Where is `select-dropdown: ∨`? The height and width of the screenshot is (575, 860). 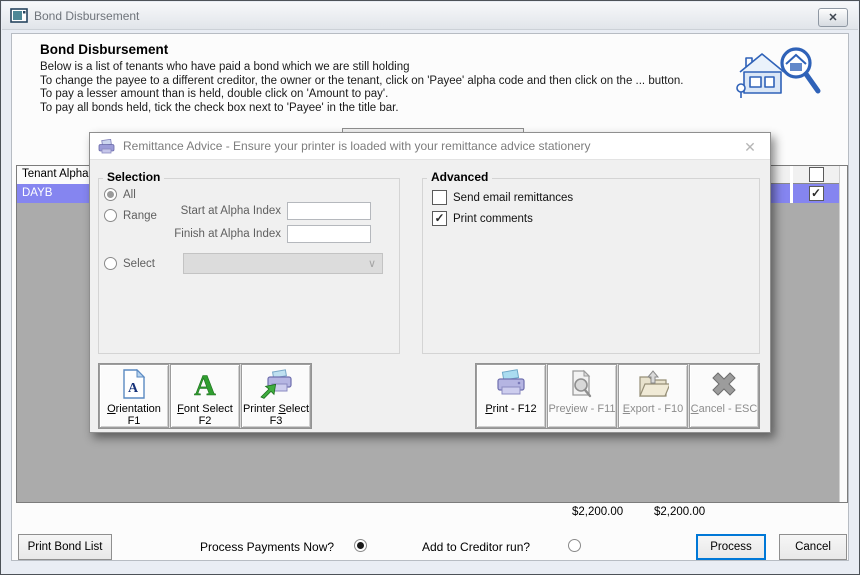
select-dropdown: ∨ is located at coordinates (283, 263).